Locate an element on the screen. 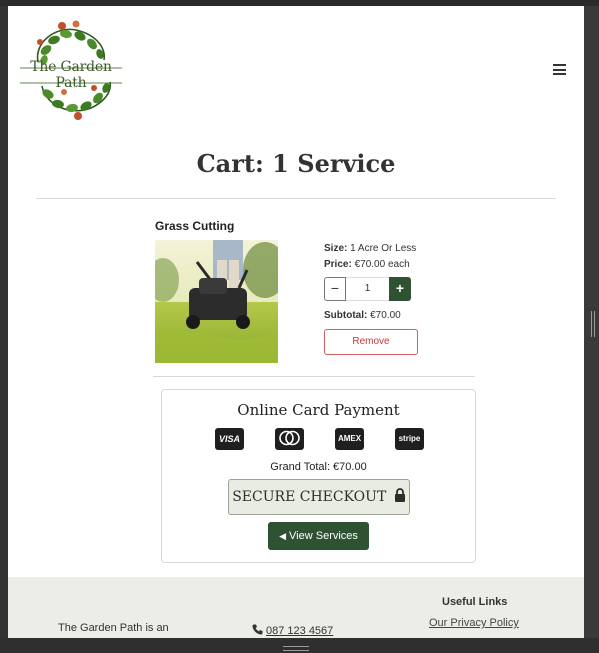 This screenshot has height=653, width=599. phone-link: 087 123 4567 is located at coordinates (292, 630).